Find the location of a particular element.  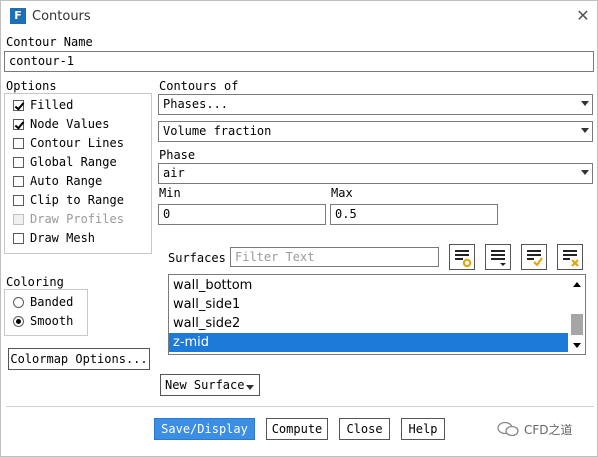

scroll-thumb is located at coordinates (577, 324).